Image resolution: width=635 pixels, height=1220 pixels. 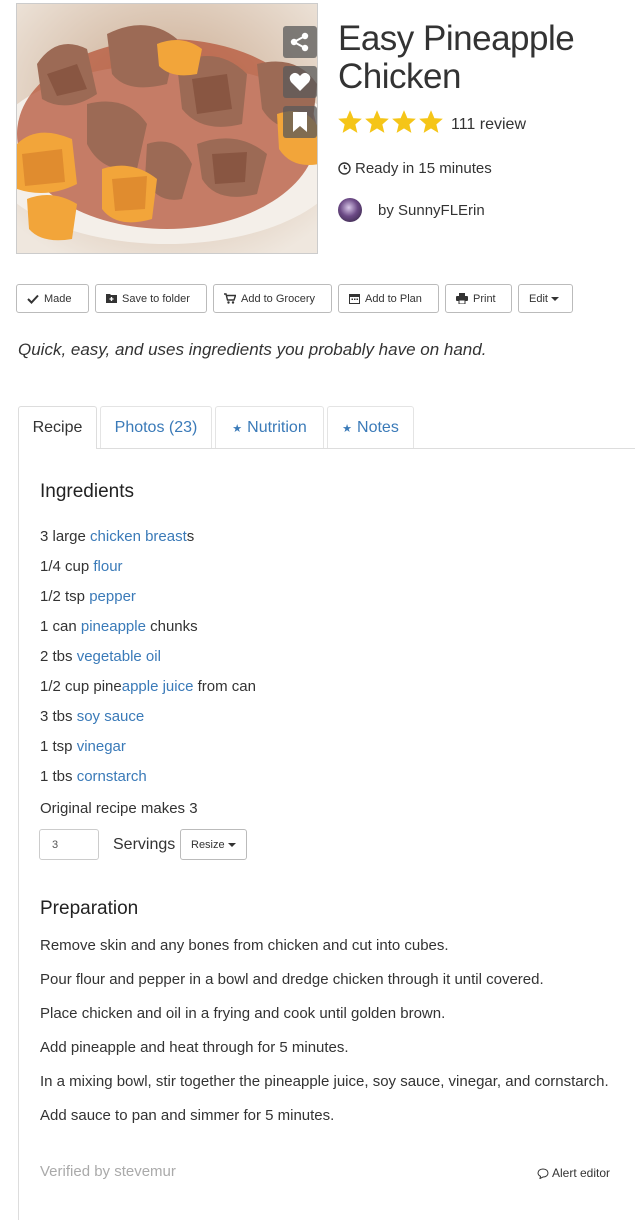 I want to click on resize-dropdown: Resize, so click(x=213, y=844).